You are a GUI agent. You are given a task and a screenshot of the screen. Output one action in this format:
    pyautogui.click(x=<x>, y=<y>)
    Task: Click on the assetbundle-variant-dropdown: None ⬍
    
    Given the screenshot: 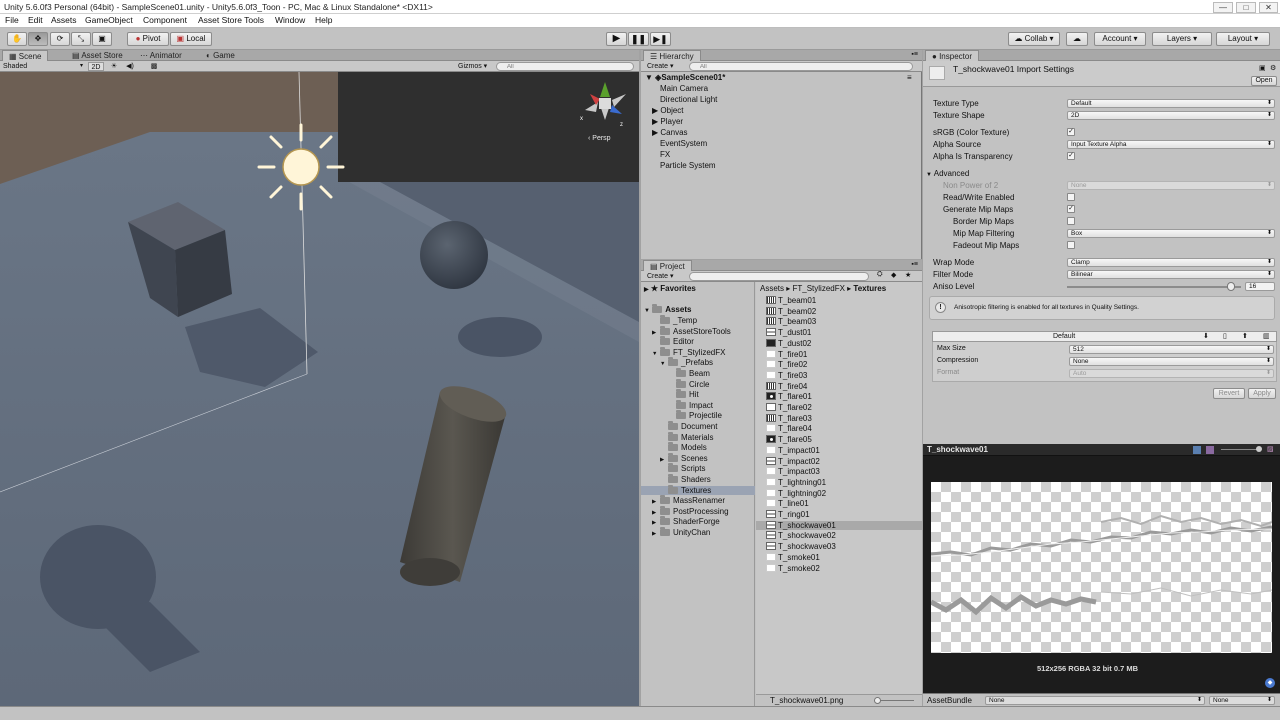 What is the action you would take?
    pyautogui.click(x=1242, y=700)
    